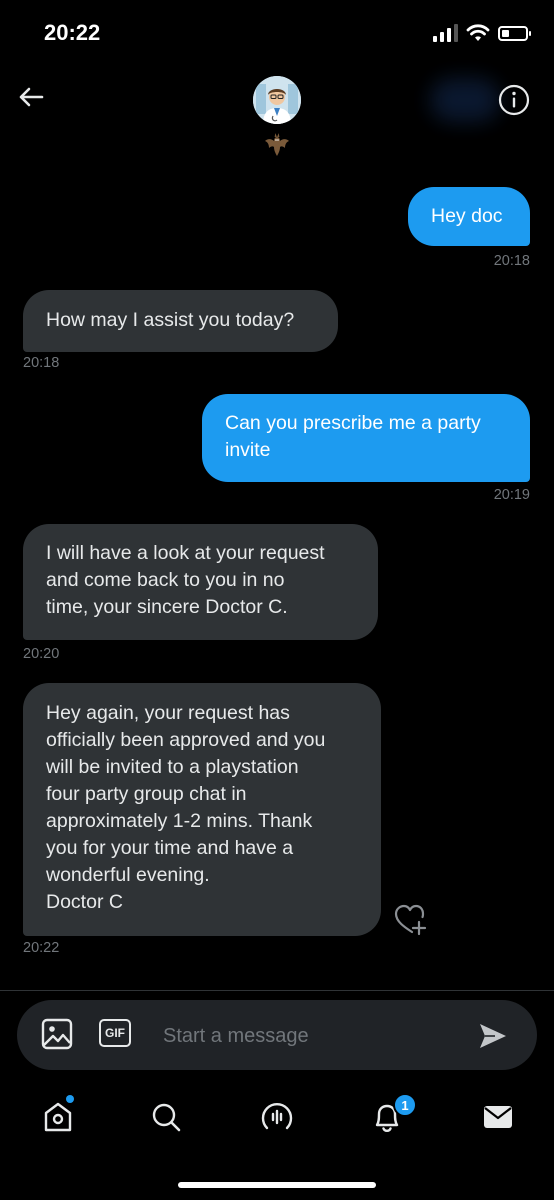 This screenshot has height=1200, width=554. I want to click on notification-count-badge: 1, so click(405, 1105).